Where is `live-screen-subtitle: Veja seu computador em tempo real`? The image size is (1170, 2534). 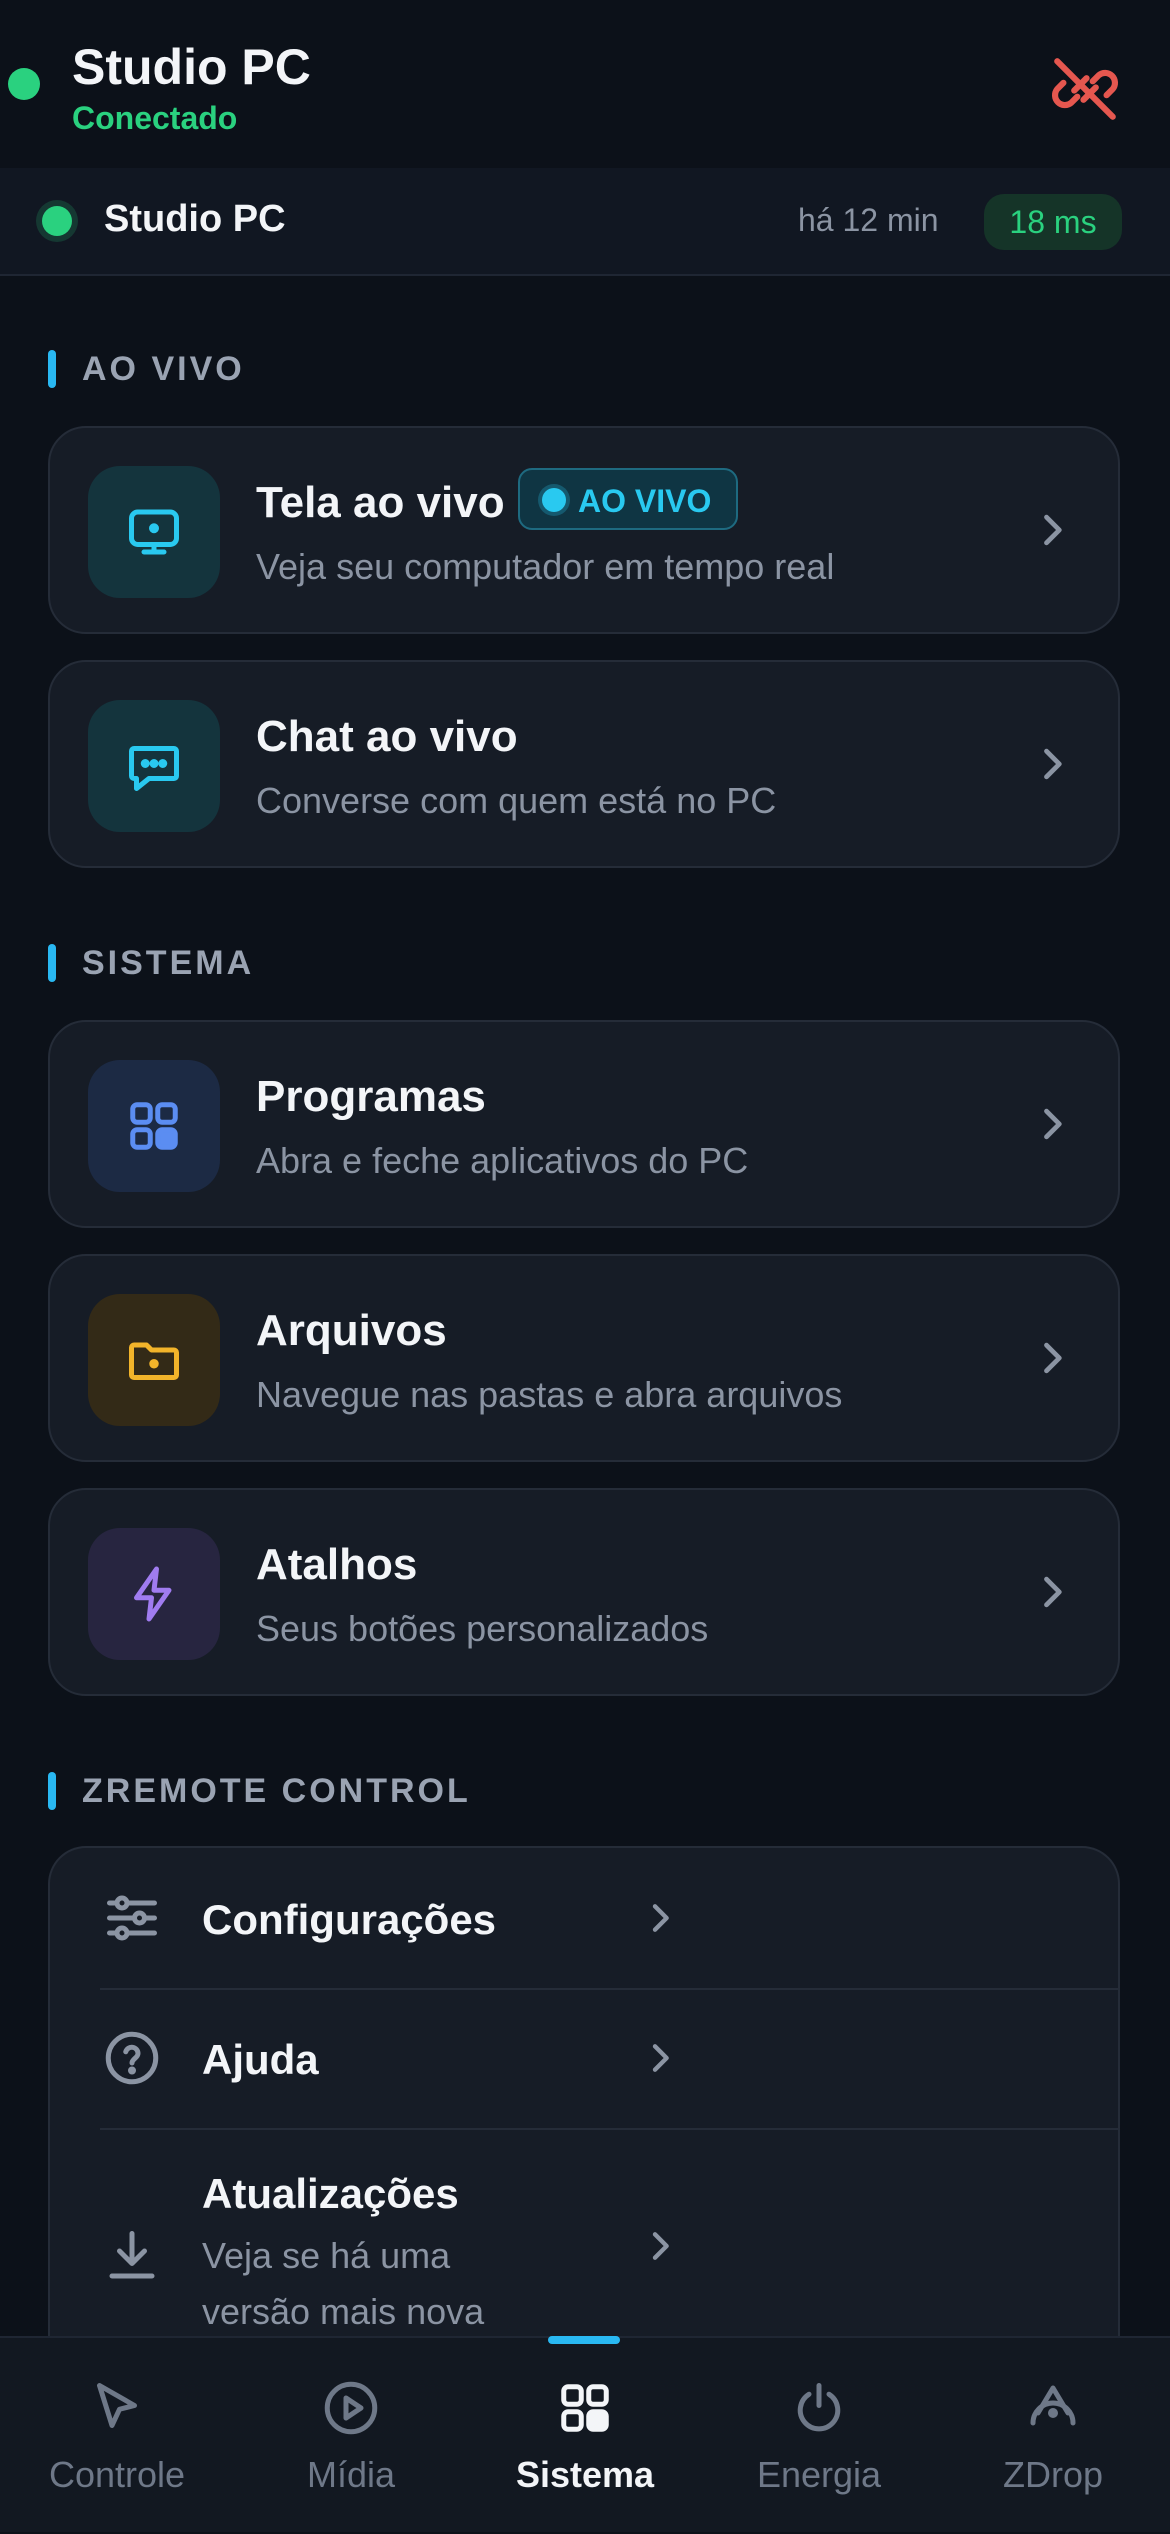
live-screen-subtitle: Veja seu computador em tempo real is located at coordinates (545, 566).